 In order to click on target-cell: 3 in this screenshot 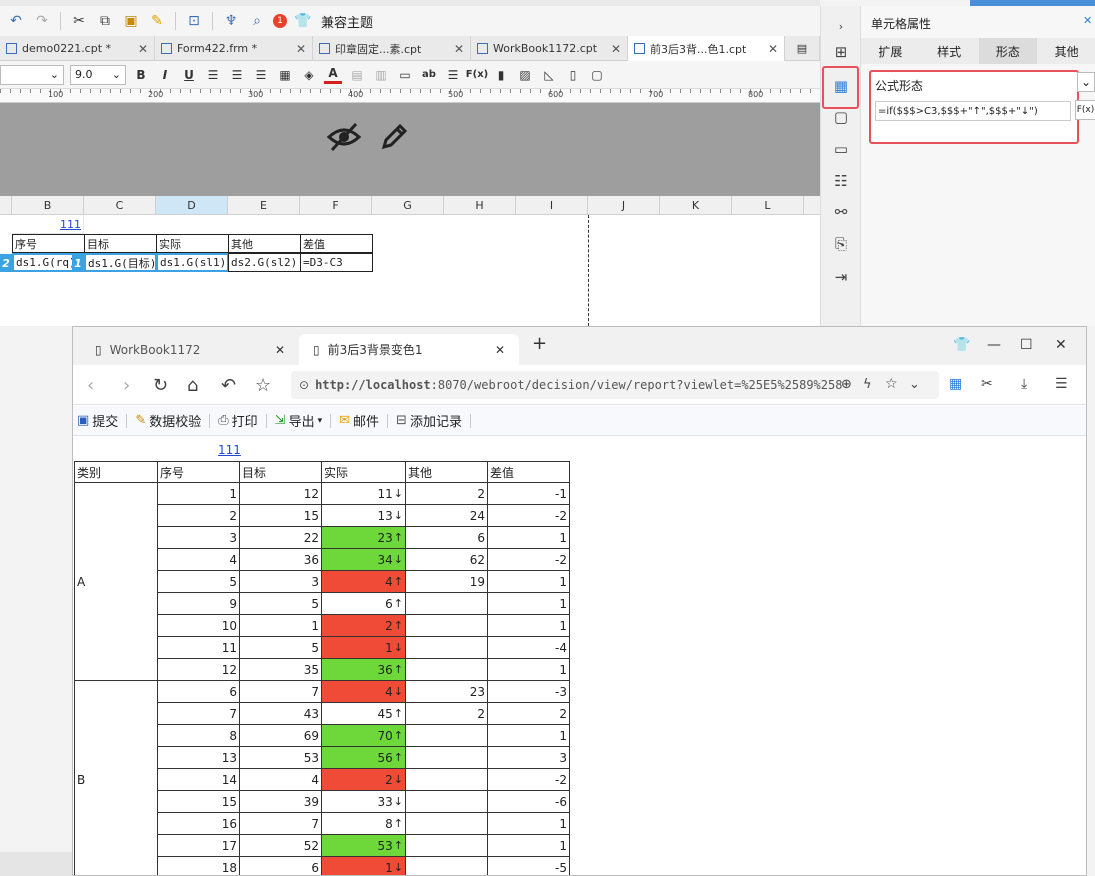, I will do `click(281, 582)`.